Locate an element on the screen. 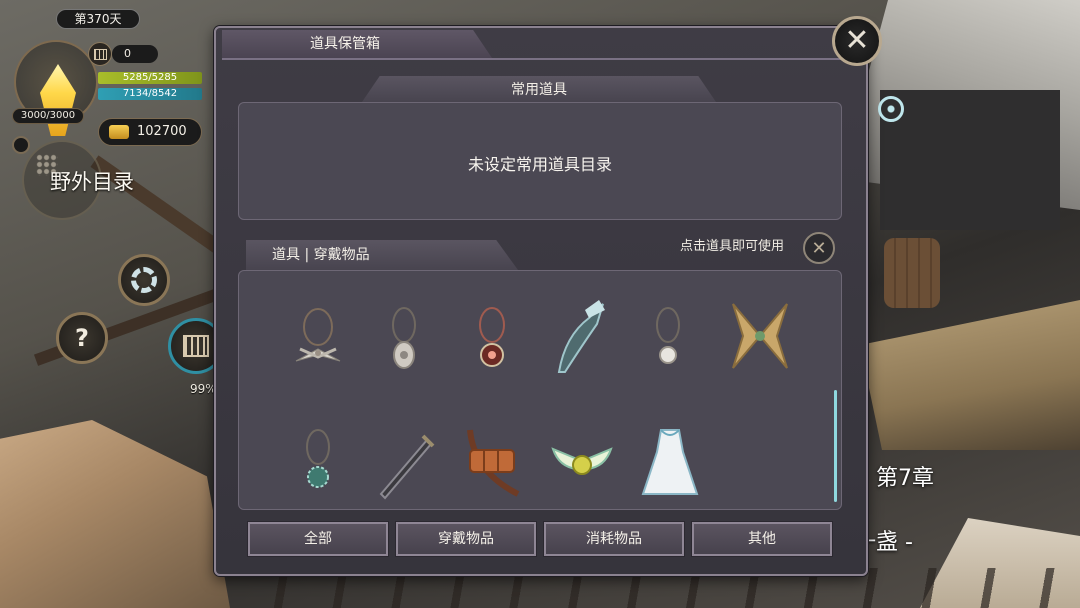 The height and width of the screenshot is (608, 1080). hint-close-button: ✕ is located at coordinates (819, 248).